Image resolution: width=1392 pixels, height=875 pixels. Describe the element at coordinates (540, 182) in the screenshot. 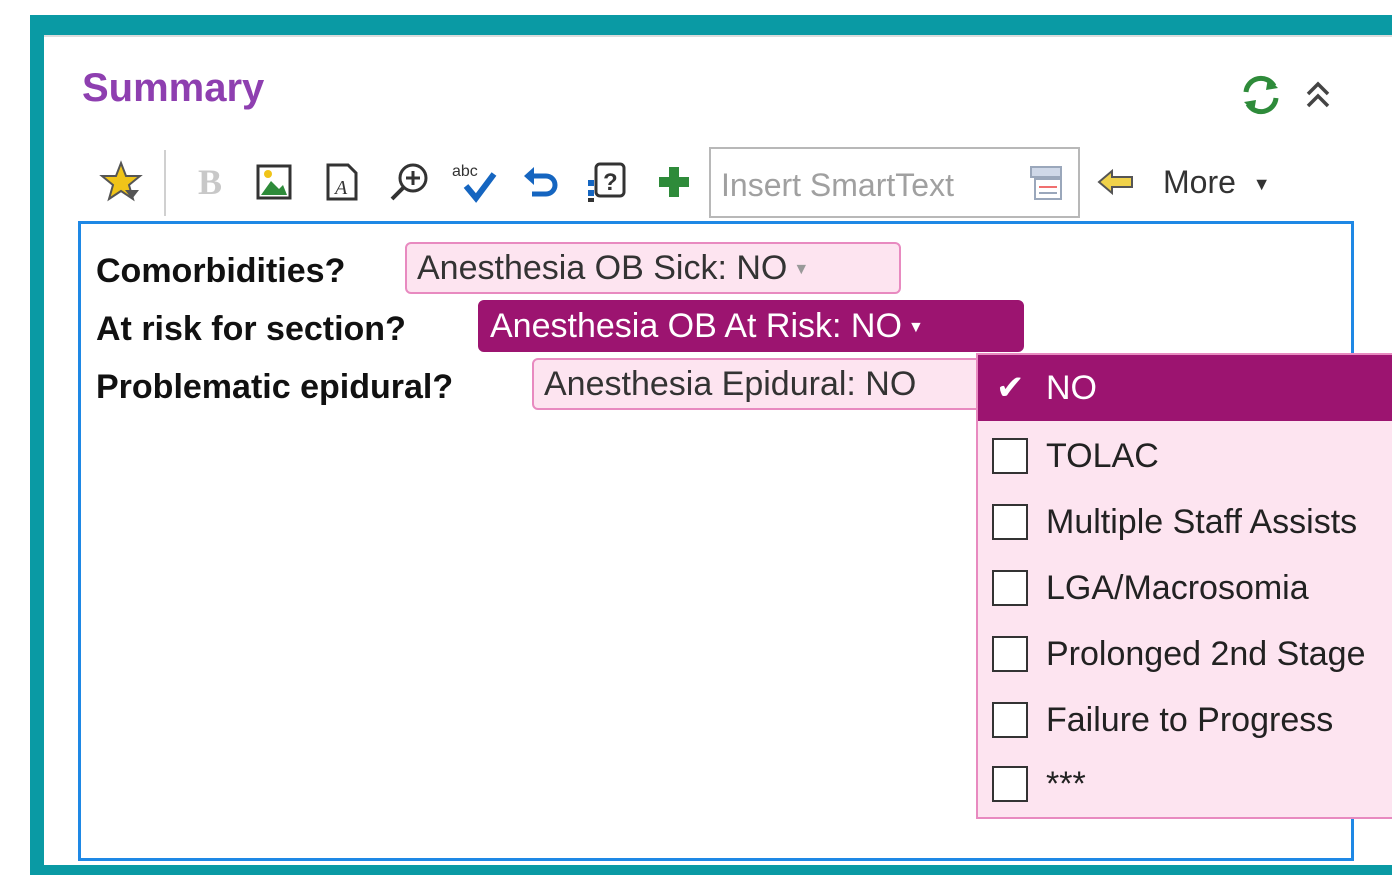

I see `undo-icon` at that location.